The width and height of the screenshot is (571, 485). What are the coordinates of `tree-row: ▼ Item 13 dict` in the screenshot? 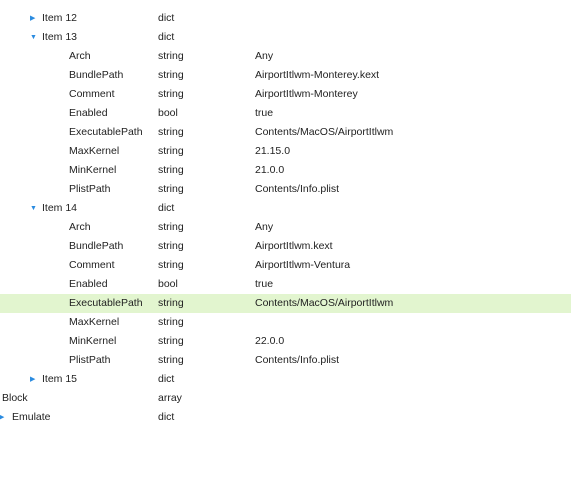 It's located at (285, 37).